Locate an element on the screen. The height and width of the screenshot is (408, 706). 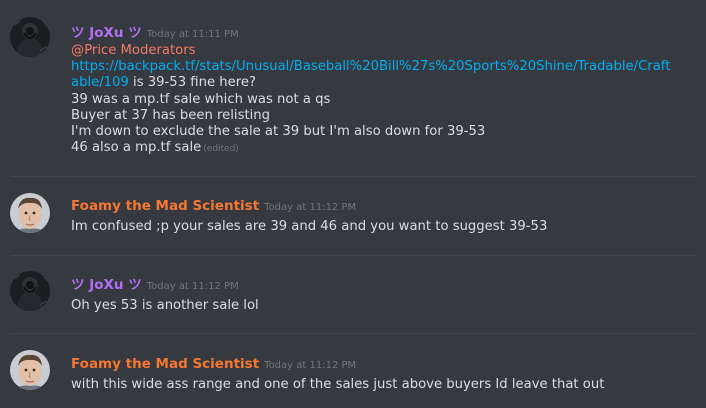
mention: @Price Moderators is located at coordinates (133, 50).